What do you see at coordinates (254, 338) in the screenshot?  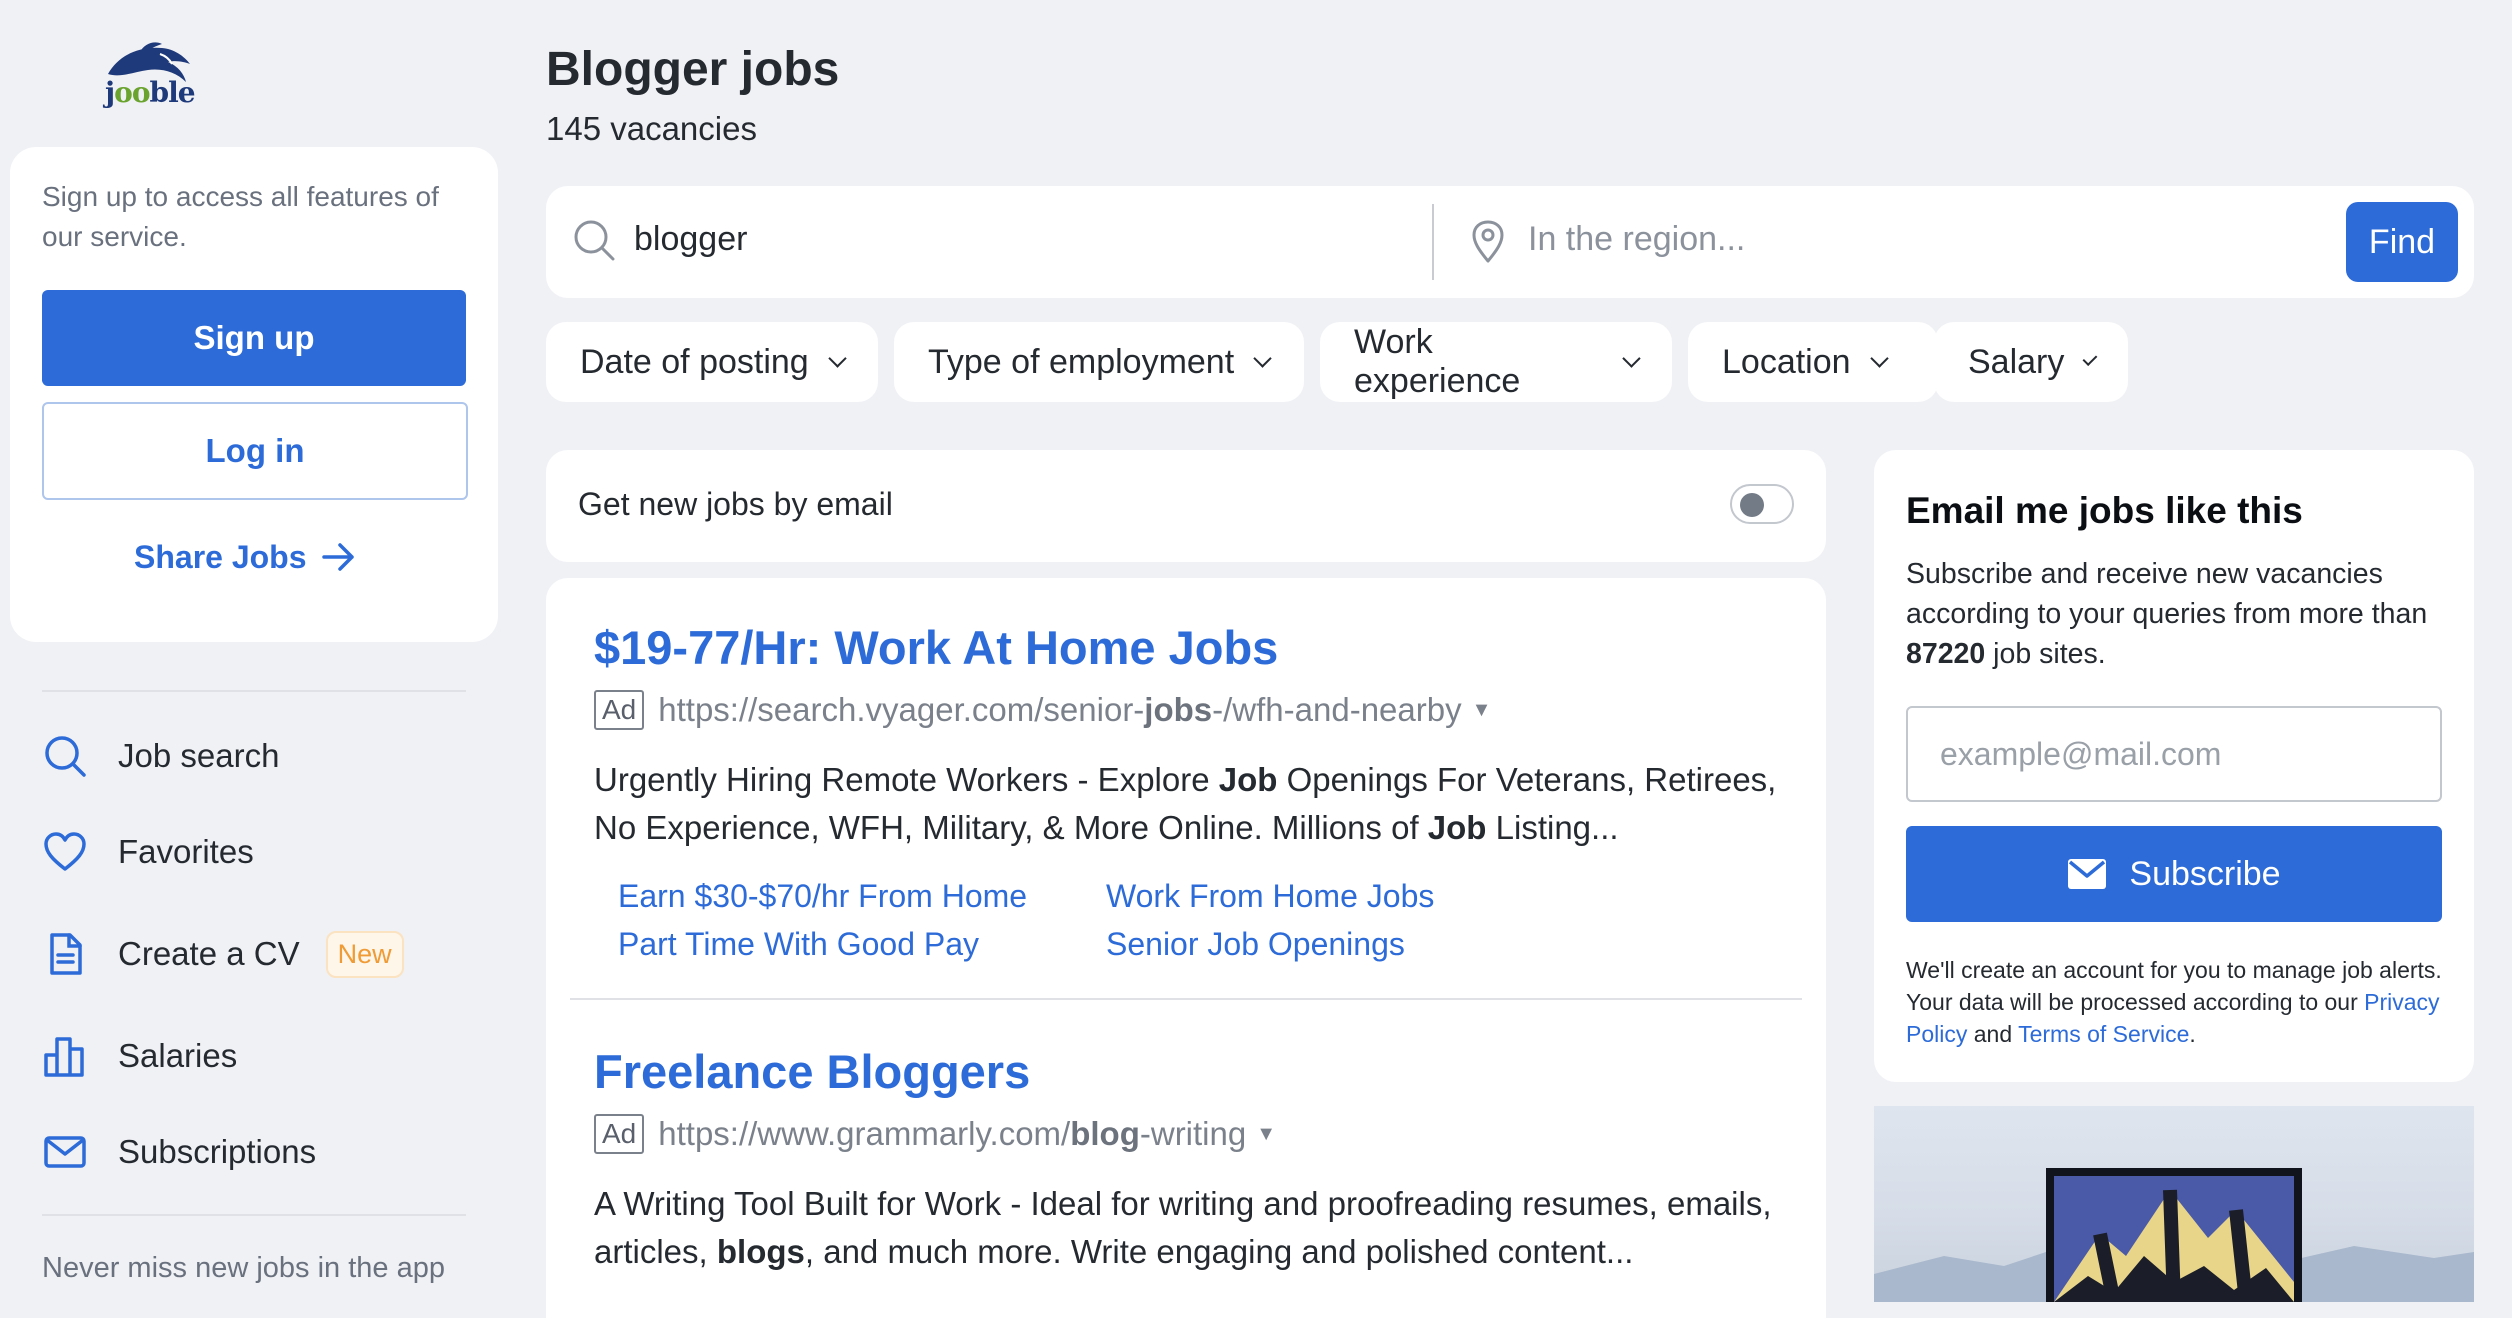 I see `signup-button: Sign up` at bounding box center [254, 338].